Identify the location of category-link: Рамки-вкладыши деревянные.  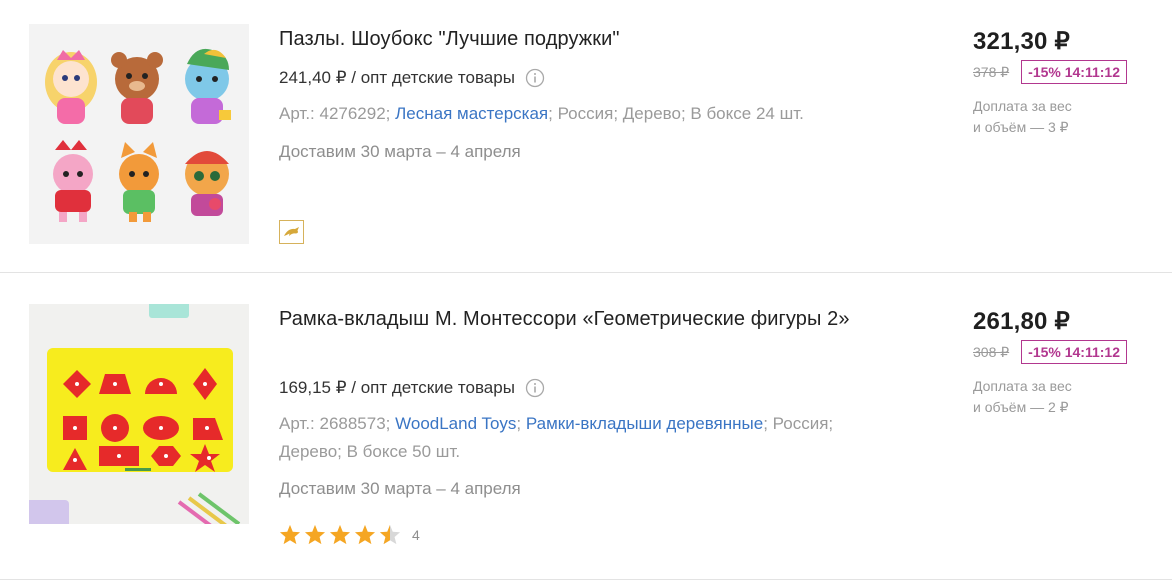
(644, 423).